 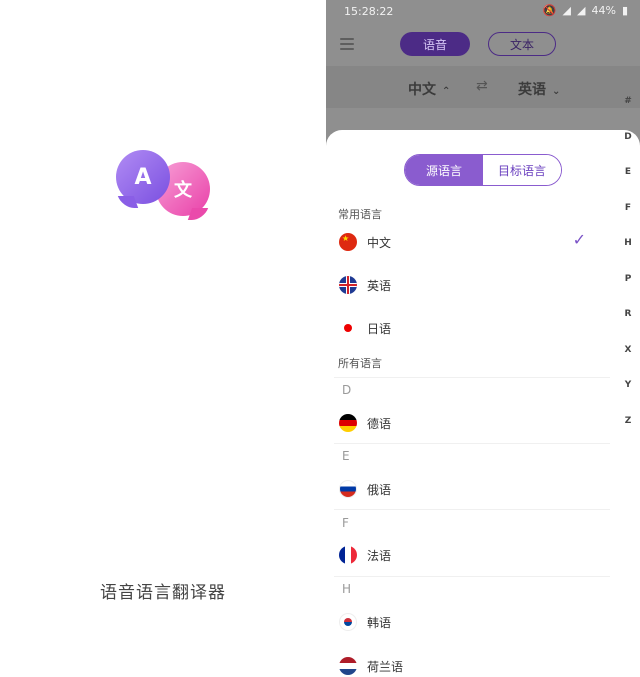 I want to click on common-languages-label: 常用语言, so click(x=360, y=214).